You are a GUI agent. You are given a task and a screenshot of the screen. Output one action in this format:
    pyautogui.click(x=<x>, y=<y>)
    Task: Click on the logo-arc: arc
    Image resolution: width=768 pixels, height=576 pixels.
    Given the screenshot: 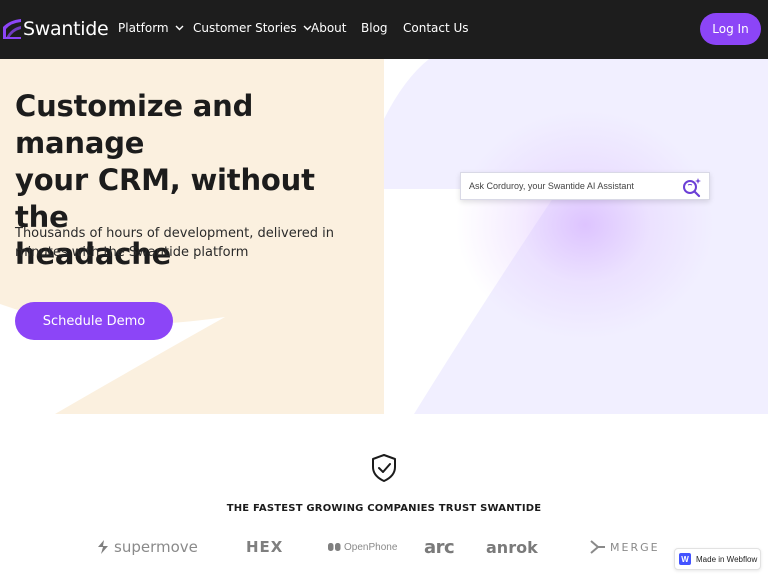 What is the action you would take?
    pyautogui.click(x=439, y=547)
    